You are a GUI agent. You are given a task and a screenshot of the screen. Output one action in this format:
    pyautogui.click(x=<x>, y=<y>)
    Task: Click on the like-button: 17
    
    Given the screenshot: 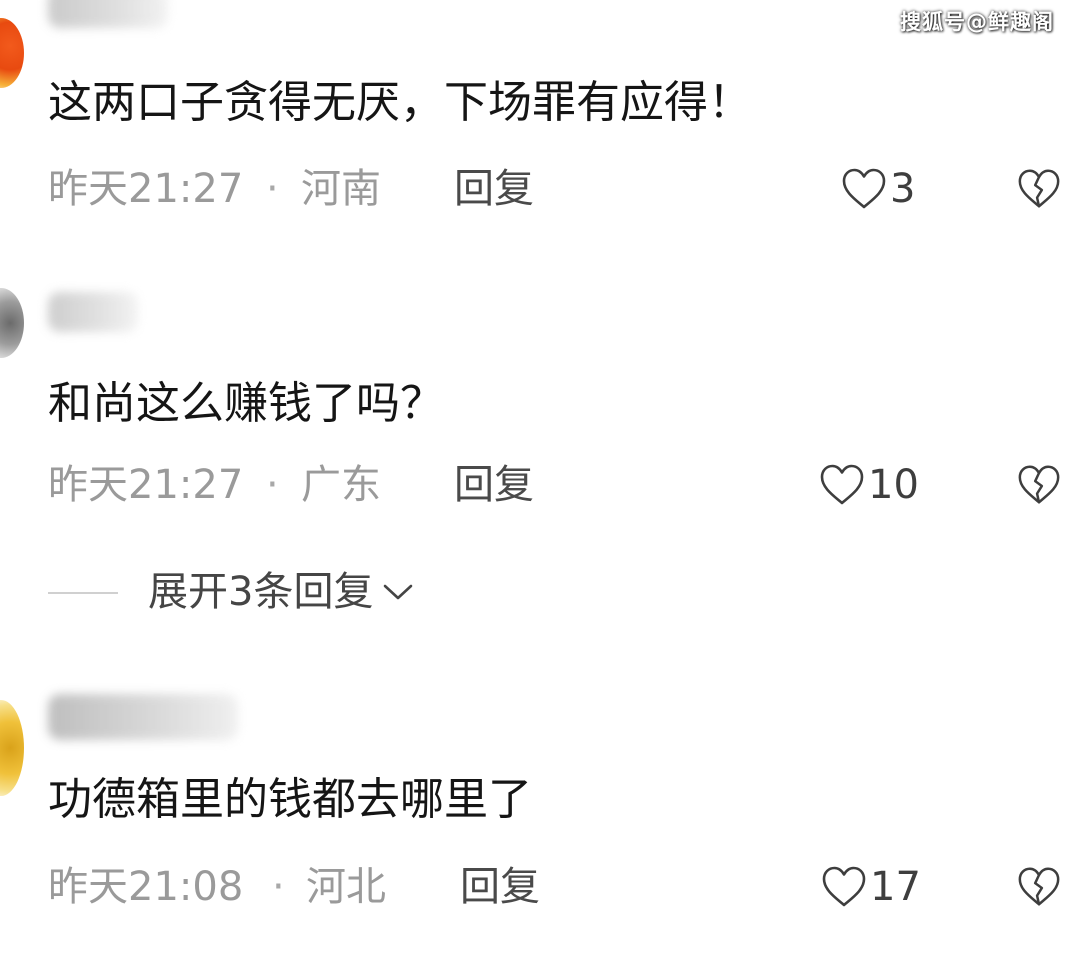 What is the action you would take?
    pyautogui.click(x=870, y=887)
    